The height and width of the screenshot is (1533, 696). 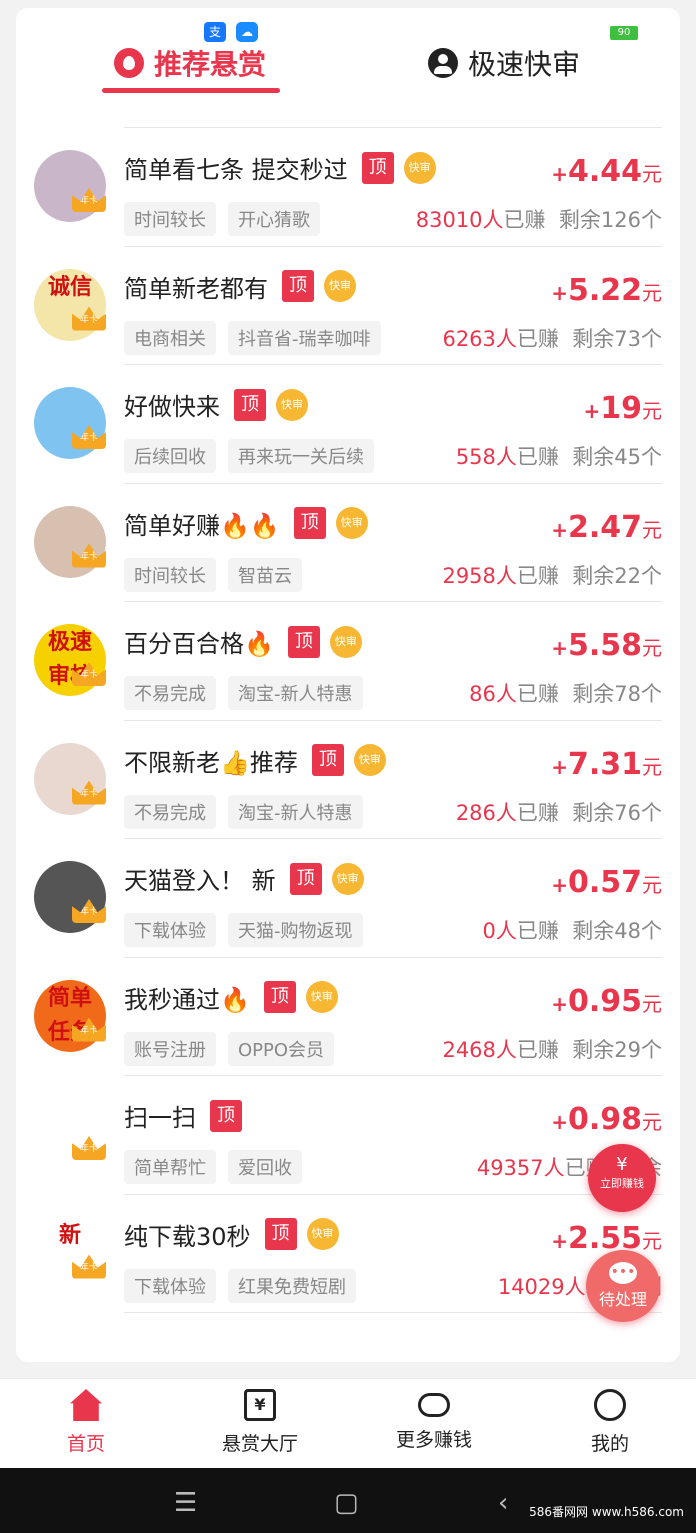 I want to click on nav-more-earn-label: 更多赚钱, so click(x=433, y=1440).